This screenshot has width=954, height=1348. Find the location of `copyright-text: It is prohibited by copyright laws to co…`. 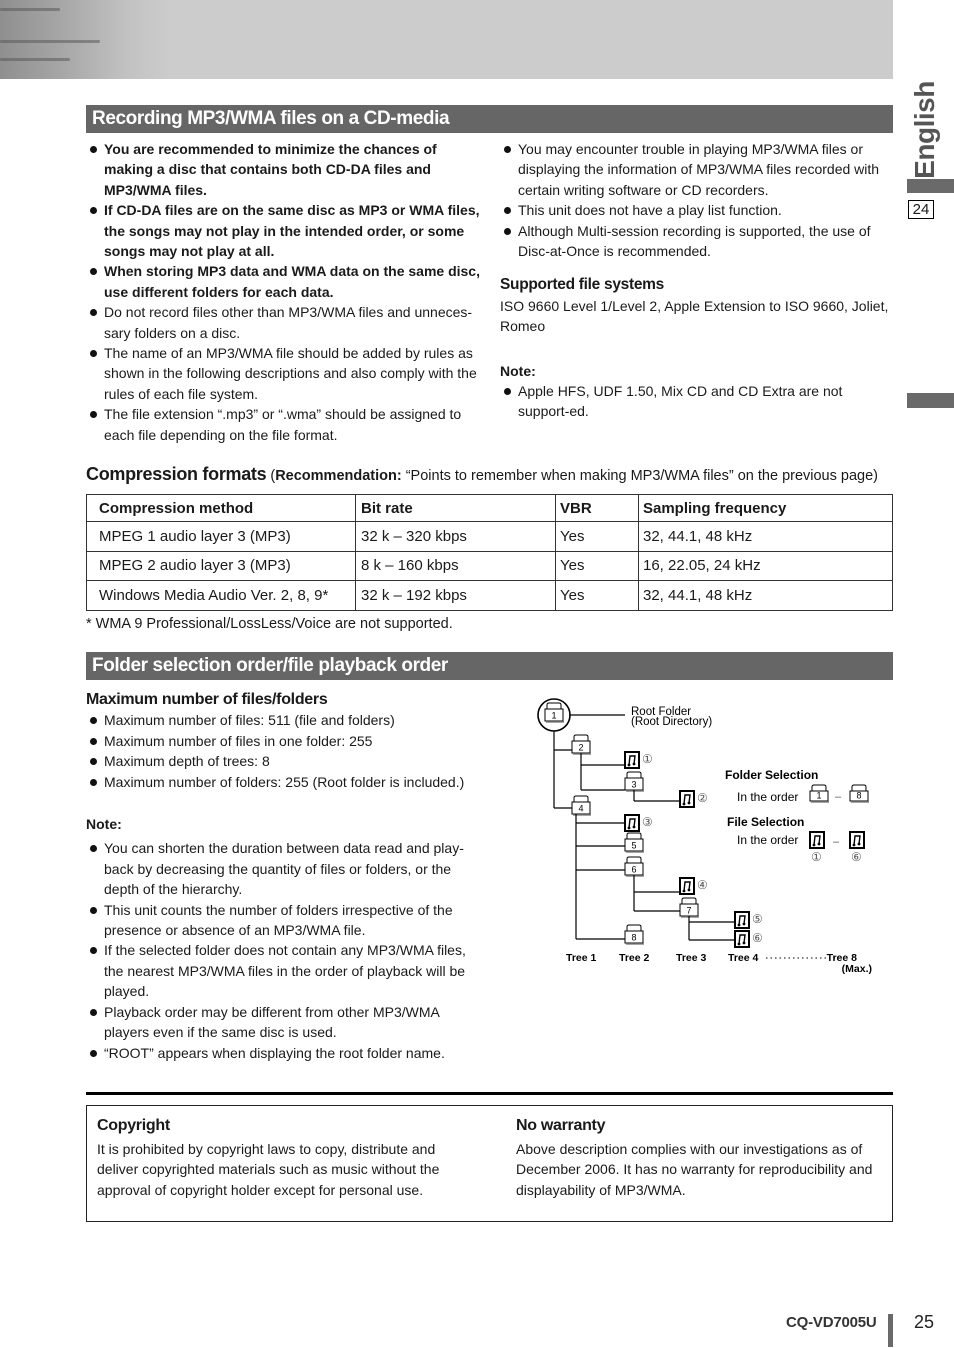

copyright-text: It is prohibited by copyright laws to co… is located at coordinates (268, 1169).